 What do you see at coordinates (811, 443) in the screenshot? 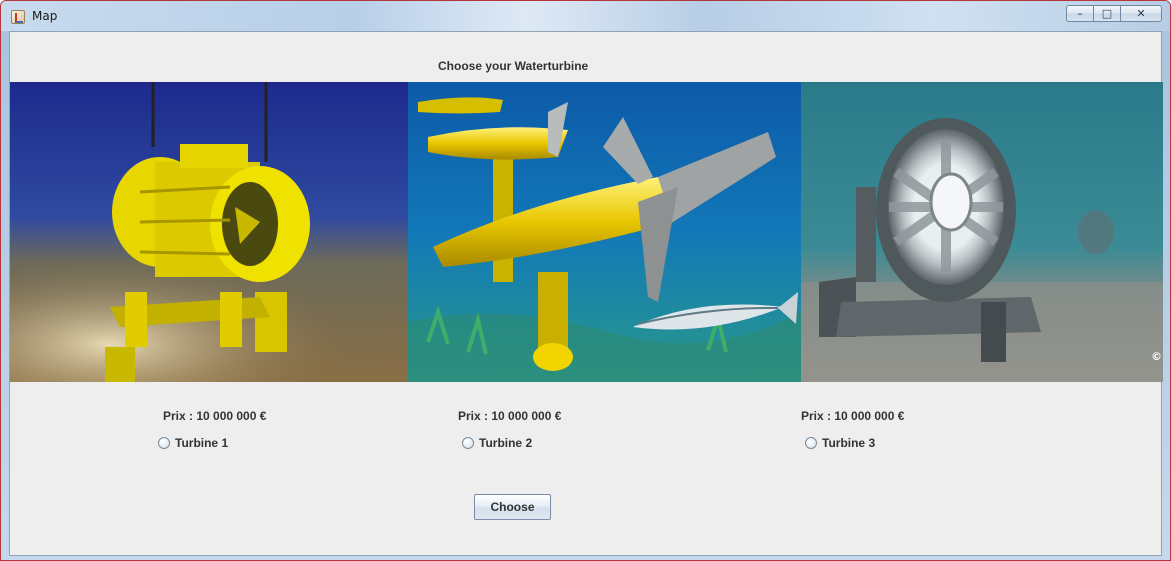
I see `turbine-3-radio` at bounding box center [811, 443].